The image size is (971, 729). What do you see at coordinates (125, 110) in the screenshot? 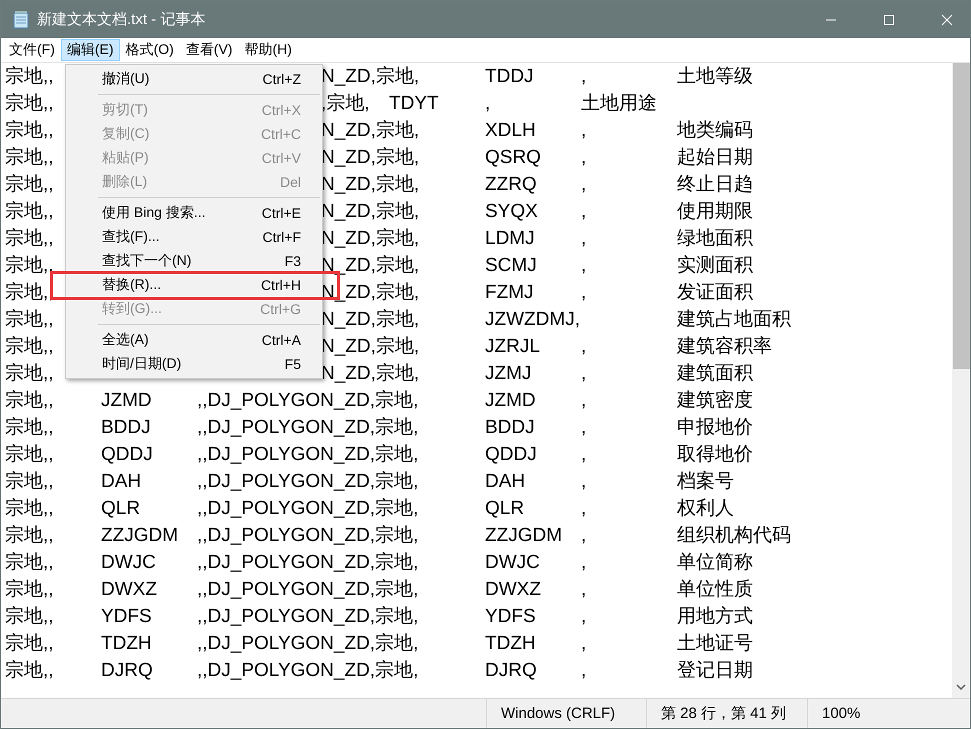
I see `menu-item-label: 剪切(T)` at bounding box center [125, 110].